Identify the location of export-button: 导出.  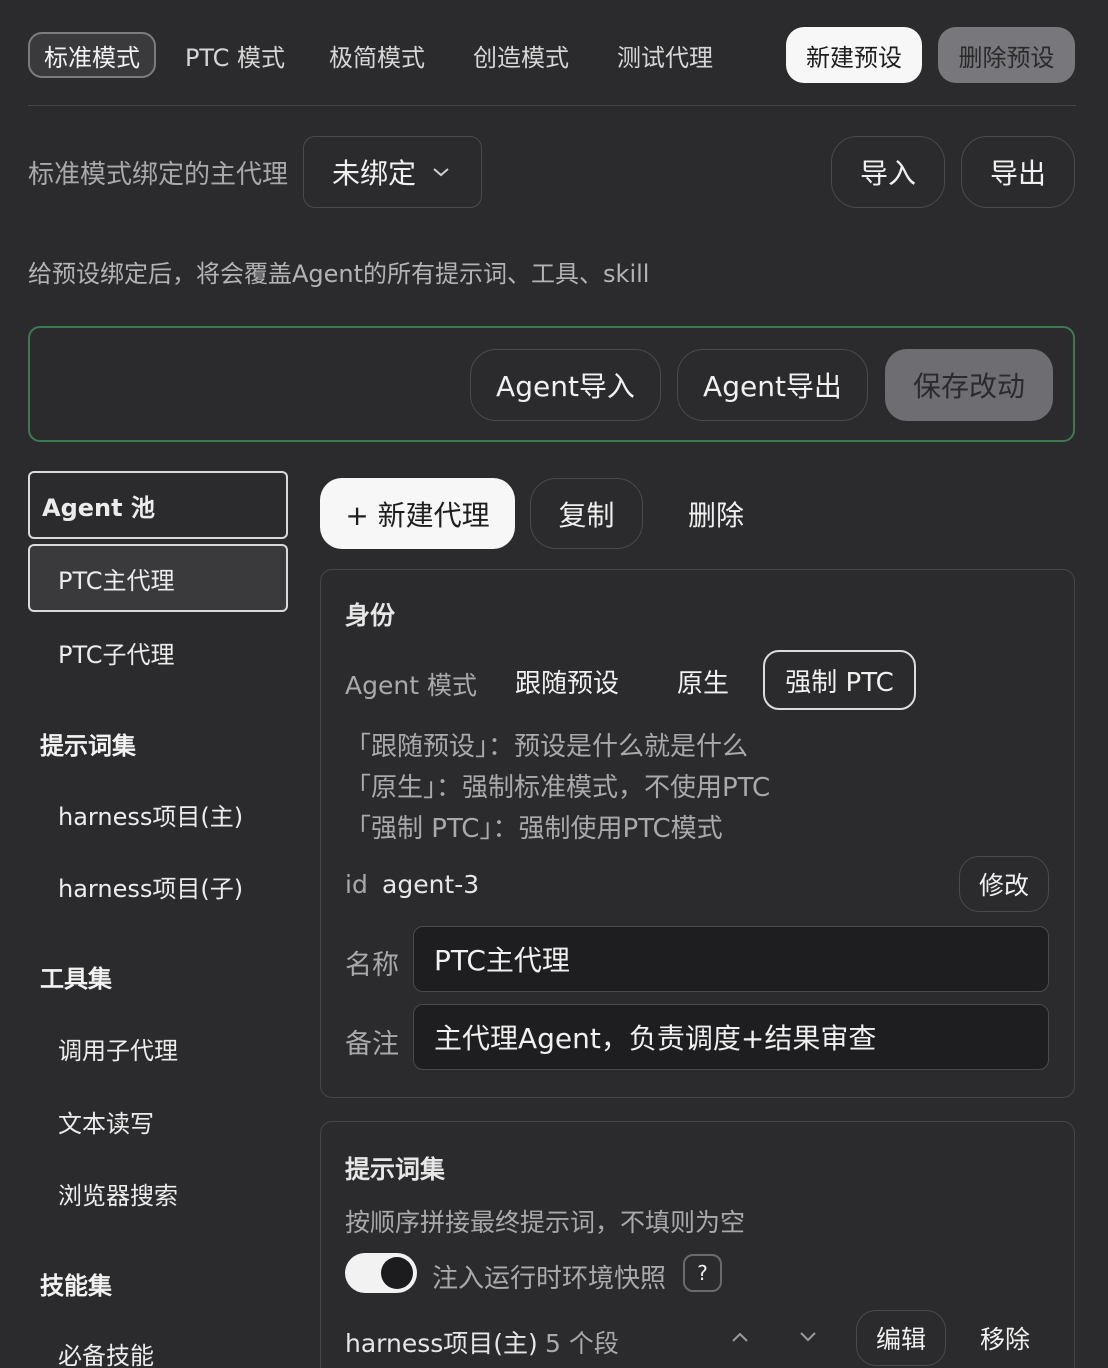
(1018, 172).